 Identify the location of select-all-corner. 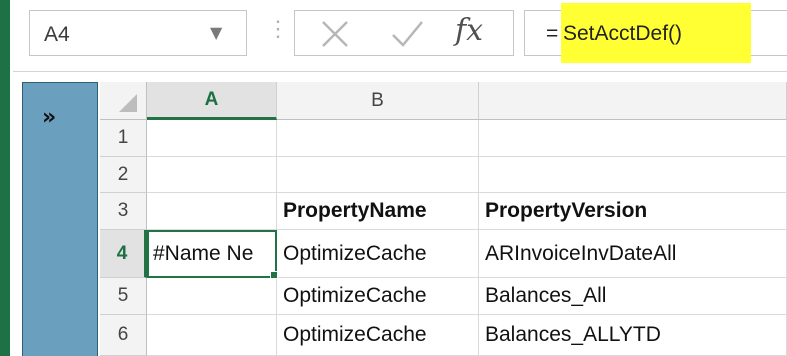
(123, 101).